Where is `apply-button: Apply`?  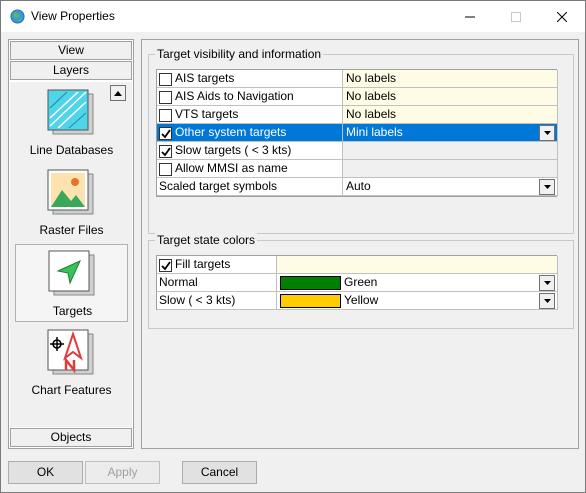
apply-button: Apply is located at coordinates (122, 472).